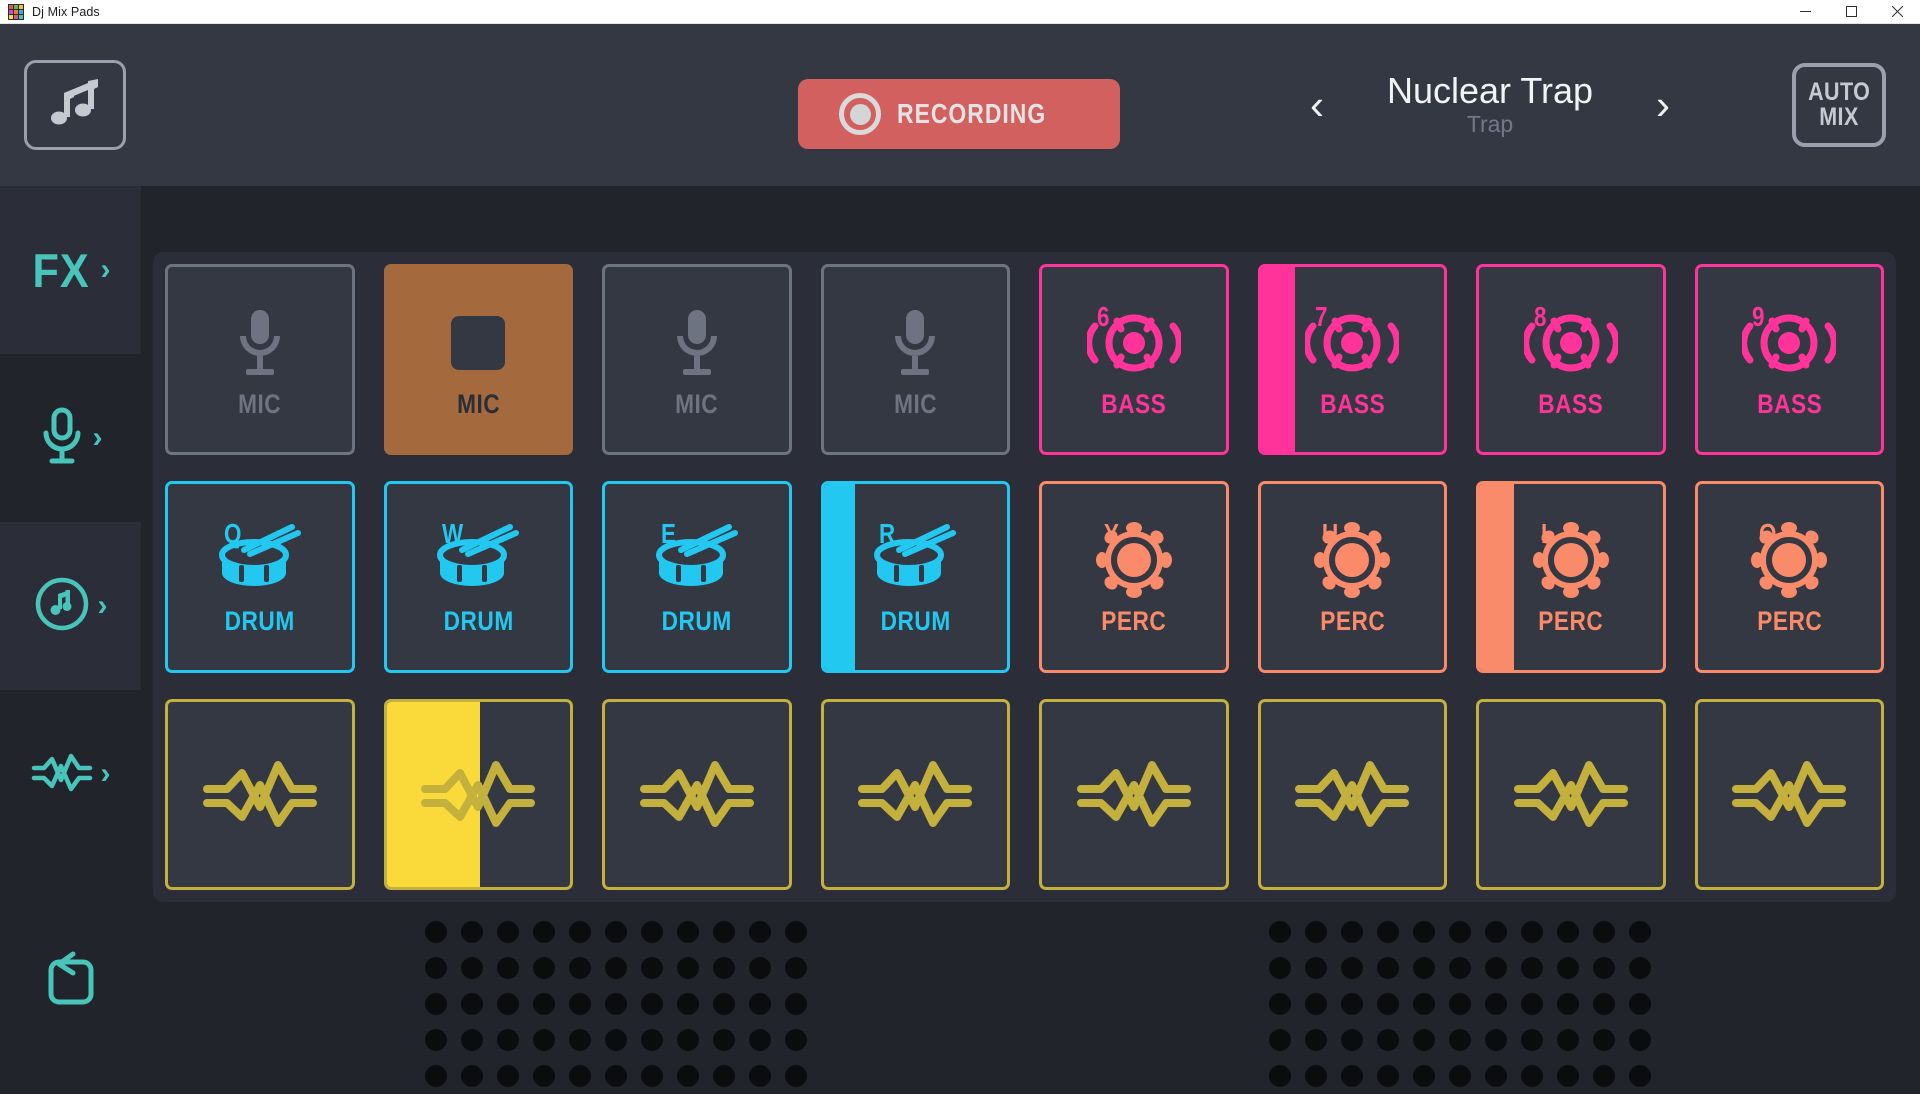 The image size is (1920, 1094). What do you see at coordinates (1571, 360) in the screenshot?
I see `pad-bass-7: 8 BASS` at bounding box center [1571, 360].